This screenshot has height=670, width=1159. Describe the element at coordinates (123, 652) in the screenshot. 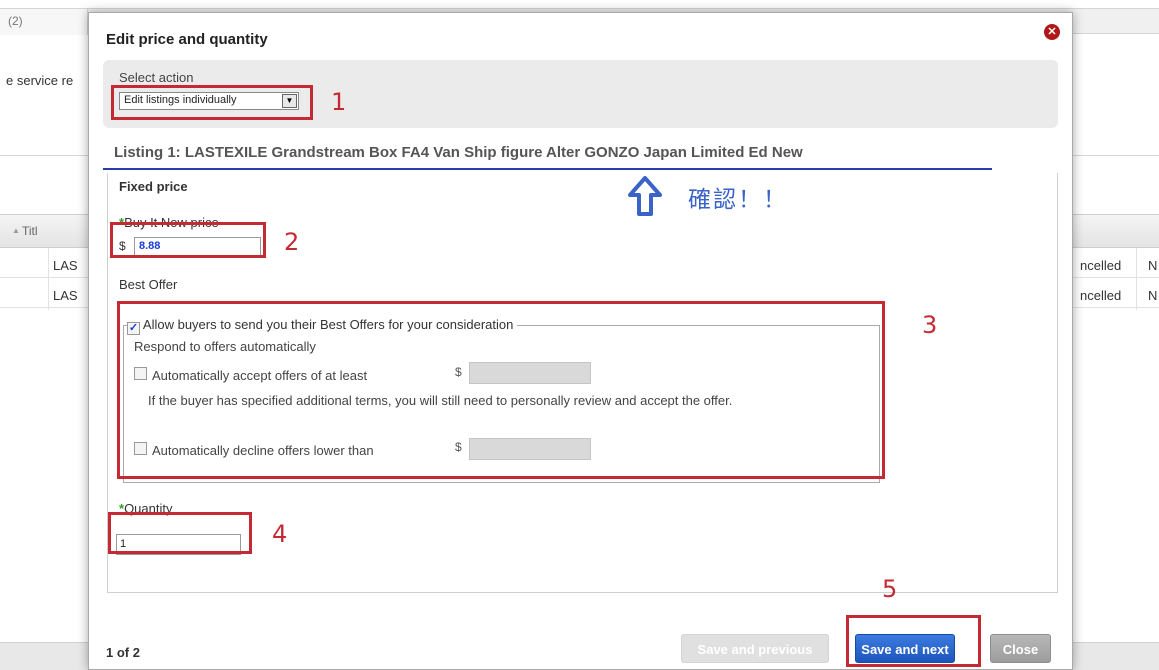

I see `page-count: 1 of 2` at that location.